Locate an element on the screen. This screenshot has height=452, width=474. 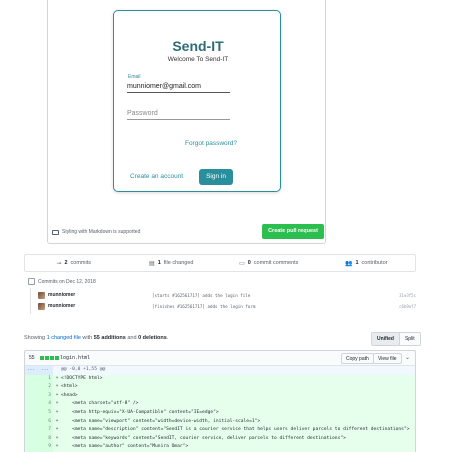
code-line: <html> is located at coordinates (69, 387).